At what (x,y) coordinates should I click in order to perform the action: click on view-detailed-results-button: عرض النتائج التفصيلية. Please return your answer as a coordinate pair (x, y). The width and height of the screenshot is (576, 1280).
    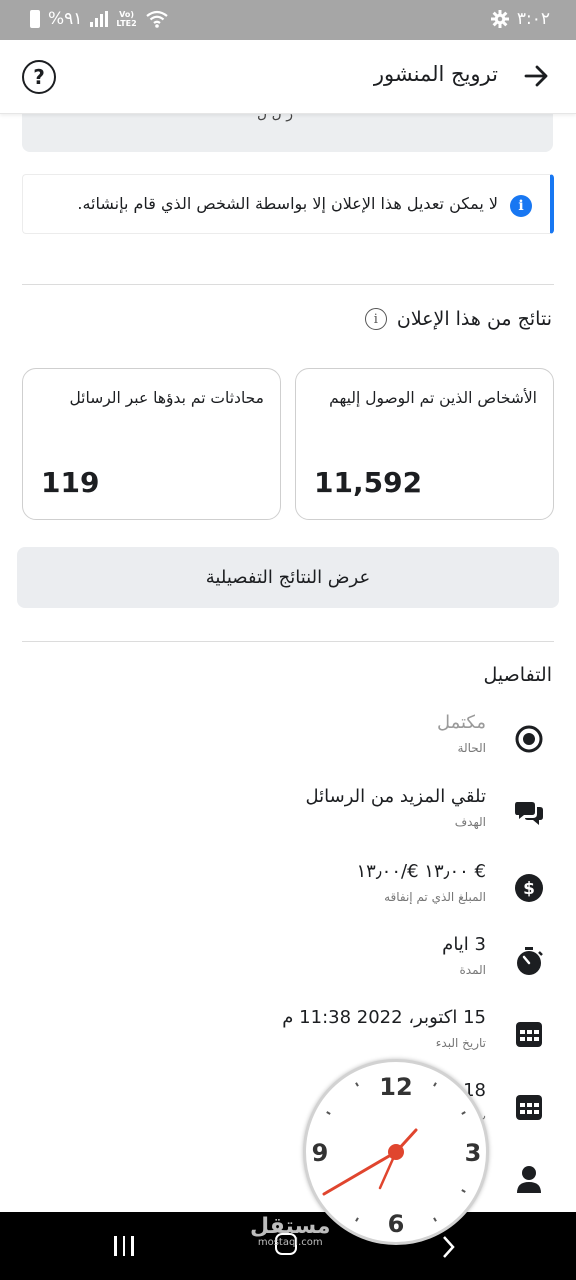
    Looking at the image, I should click on (288, 577).